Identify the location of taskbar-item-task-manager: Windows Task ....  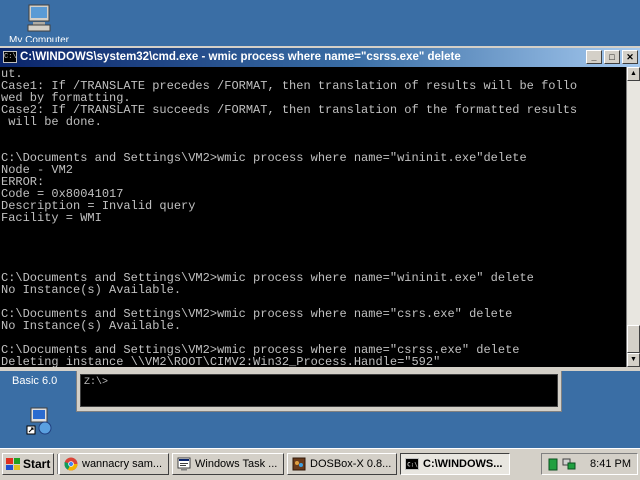
(228, 464).